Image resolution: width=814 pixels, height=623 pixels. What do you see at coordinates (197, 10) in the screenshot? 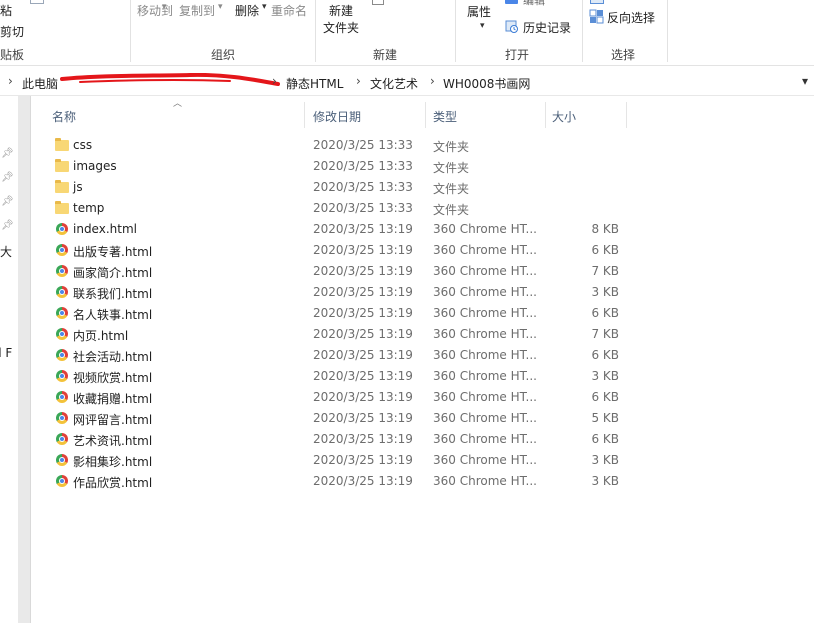
I see `copy-to-button: 复制到` at bounding box center [197, 10].